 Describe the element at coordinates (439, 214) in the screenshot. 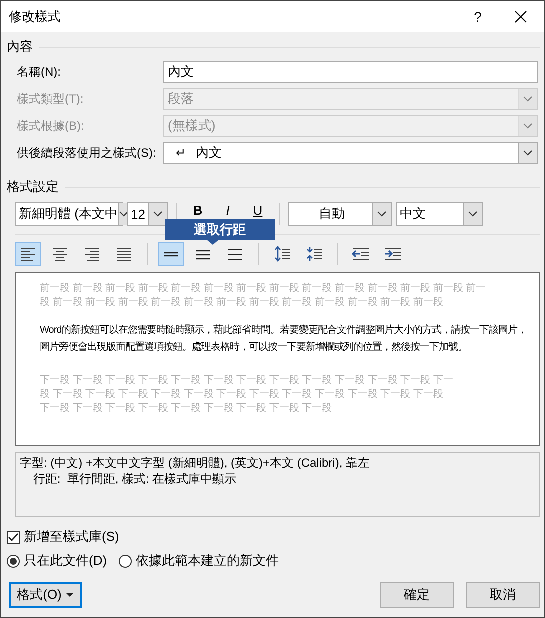

I see `language-select: 中文` at that location.